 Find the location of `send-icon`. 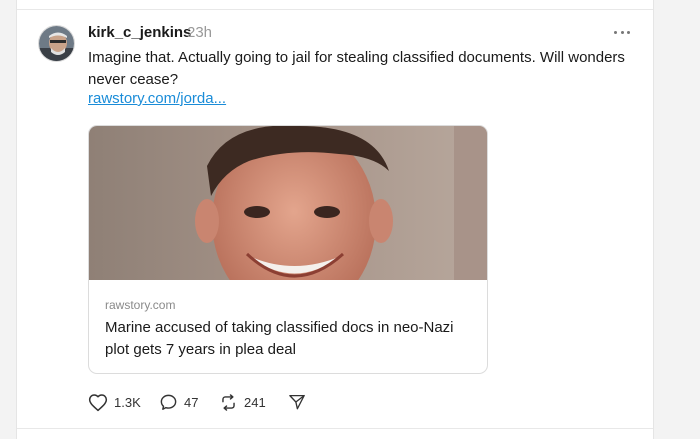

send-icon is located at coordinates (297, 402).